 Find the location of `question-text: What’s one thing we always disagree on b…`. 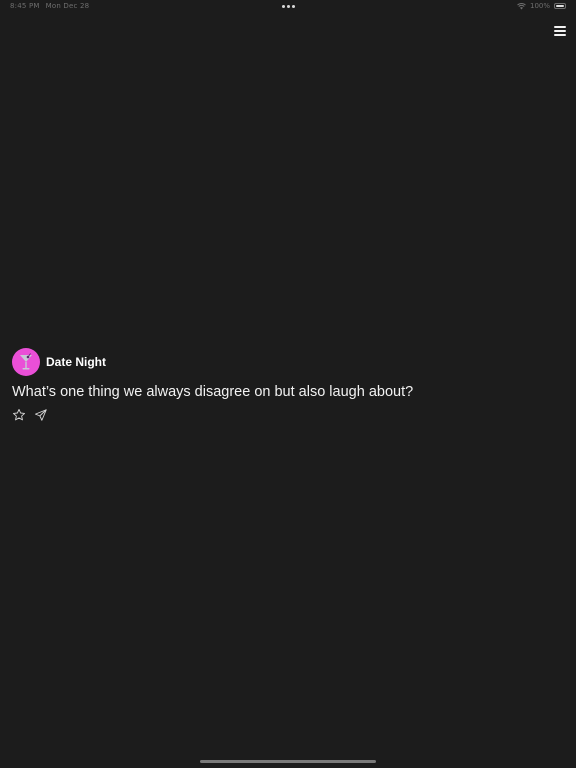

question-text: What’s one thing we always disagree on b… is located at coordinates (213, 392).